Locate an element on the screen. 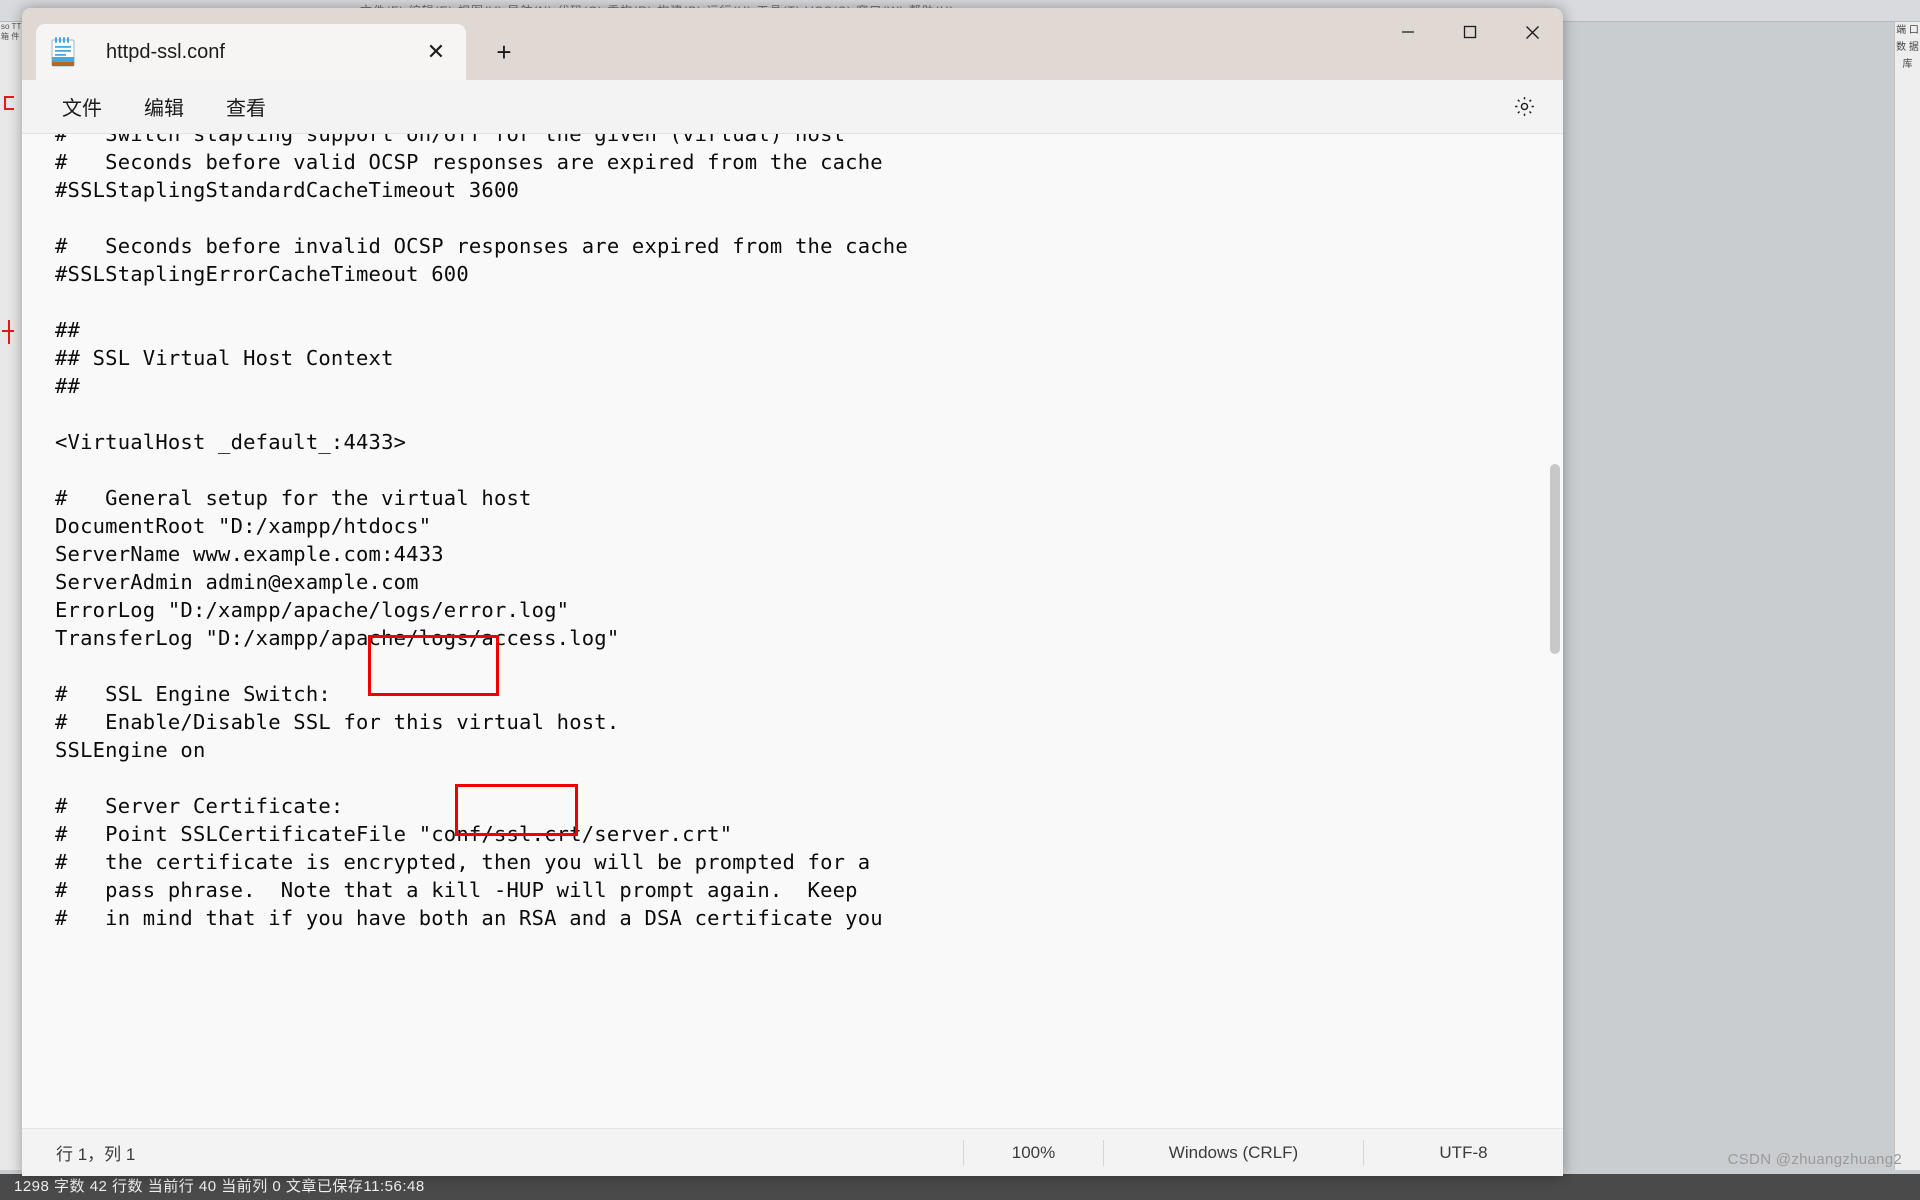 The height and width of the screenshot is (1200, 1920). editor-line: DocumentRoot "D:/xampp/htdocs" is located at coordinates (243, 526).